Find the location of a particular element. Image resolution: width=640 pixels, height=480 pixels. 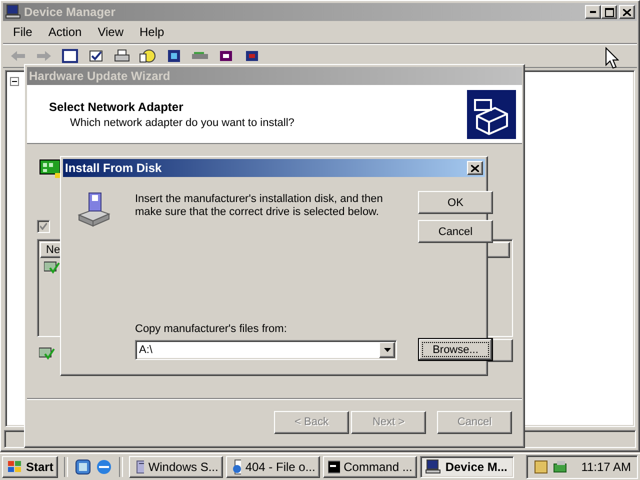

dialog-button: OK is located at coordinates (455, 202).